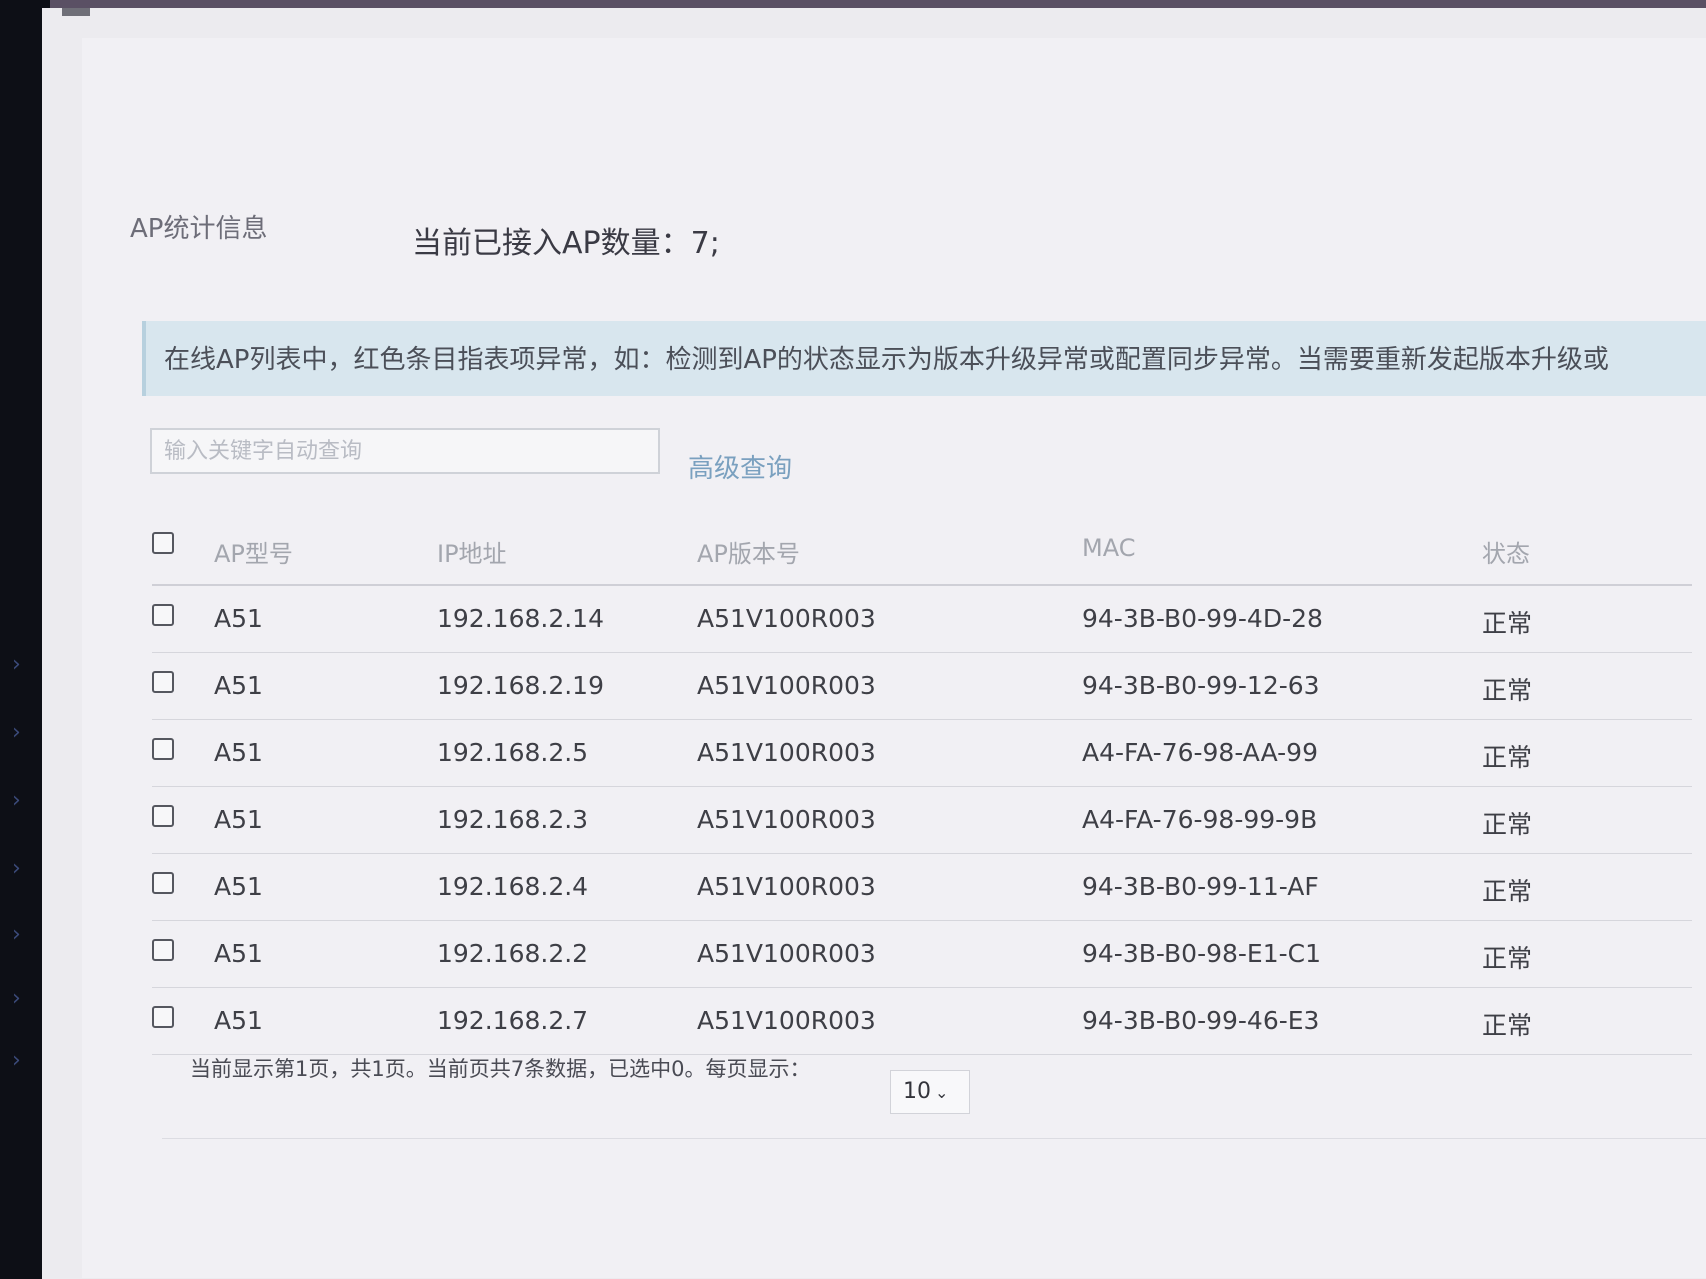  Describe the element at coordinates (405, 451) in the screenshot. I see `search-input` at that location.